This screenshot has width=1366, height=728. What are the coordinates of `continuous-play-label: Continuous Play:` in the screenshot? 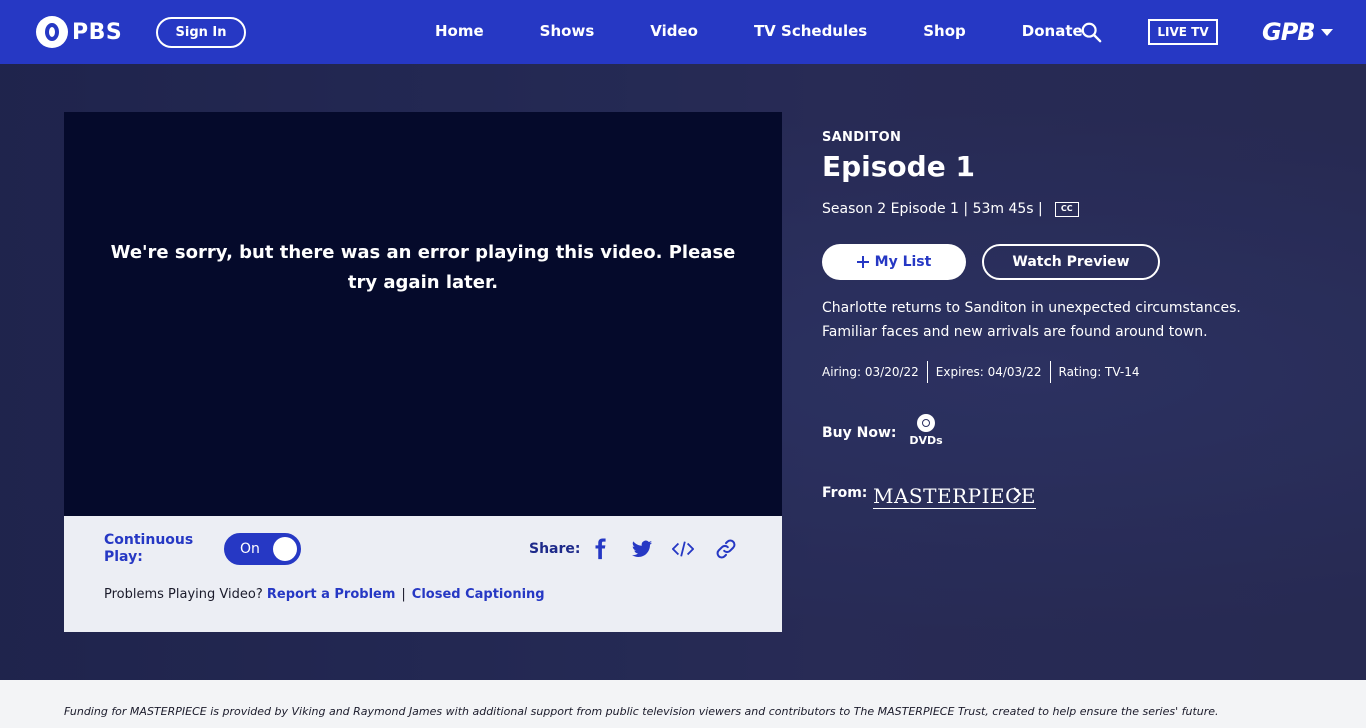 It's located at (149, 548).